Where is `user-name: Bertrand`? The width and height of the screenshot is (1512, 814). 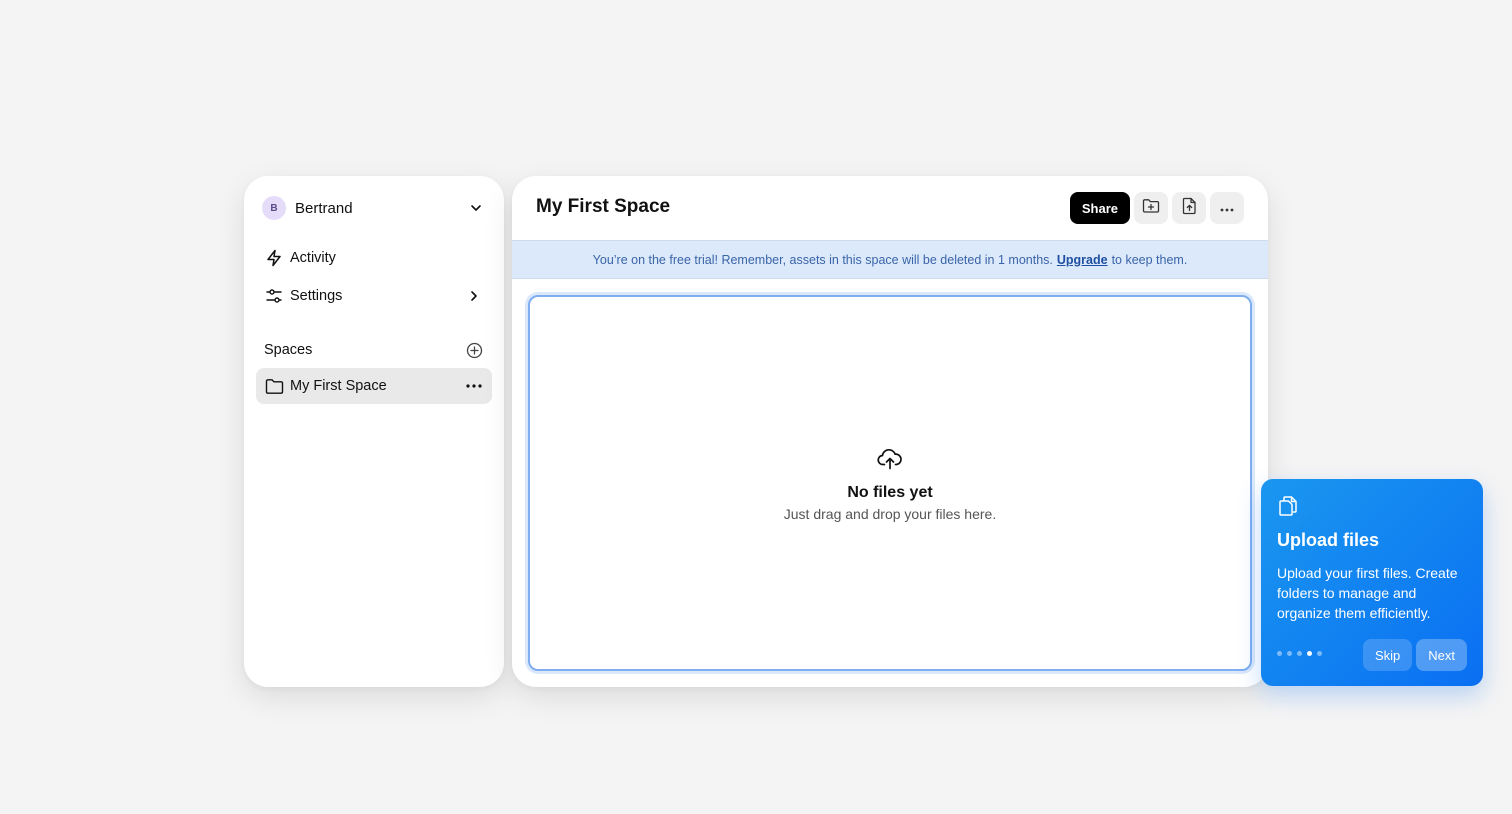 user-name: Bertrand is located at coordinates (324, 208).